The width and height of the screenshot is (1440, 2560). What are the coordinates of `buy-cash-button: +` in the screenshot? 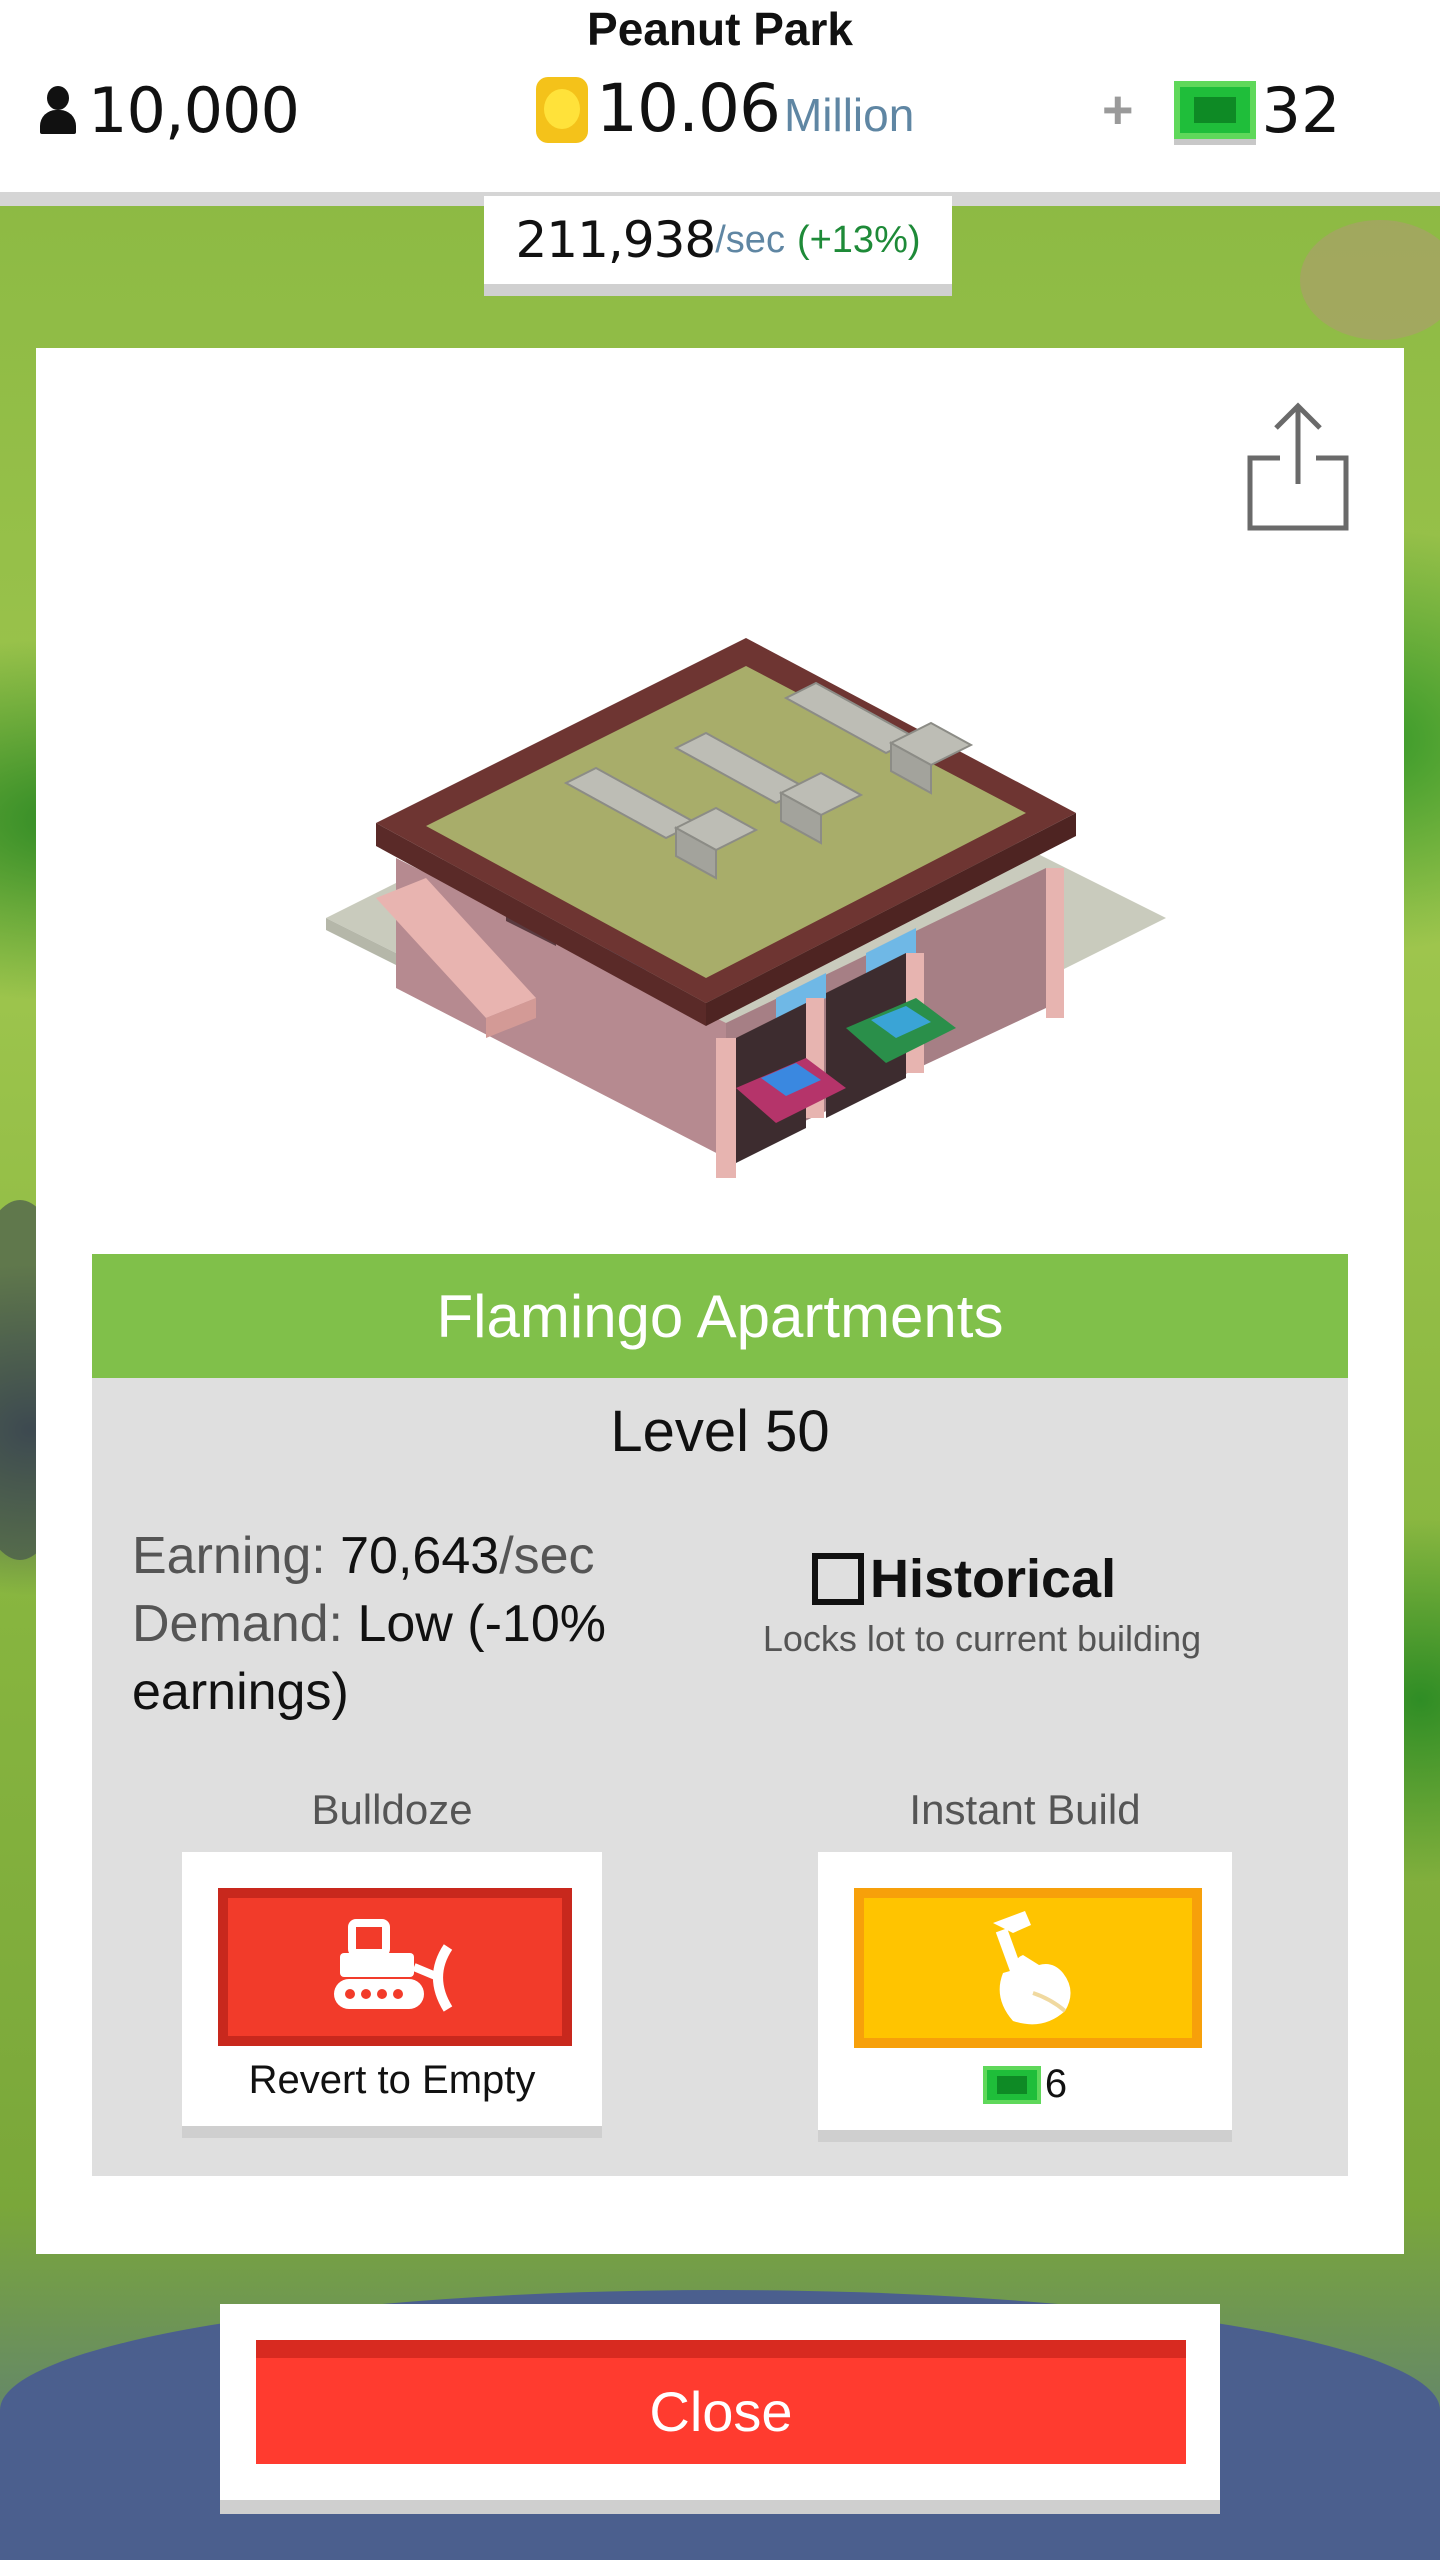 It's located at (1118, 110).